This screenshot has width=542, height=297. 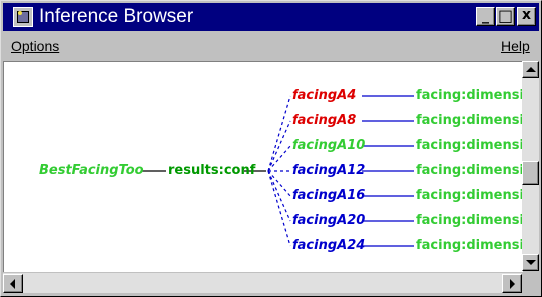 What do you see at coordinates (116, 16) in the screenshot?
I see `window-title: Inference Browser` at bounding box center [116, 16].